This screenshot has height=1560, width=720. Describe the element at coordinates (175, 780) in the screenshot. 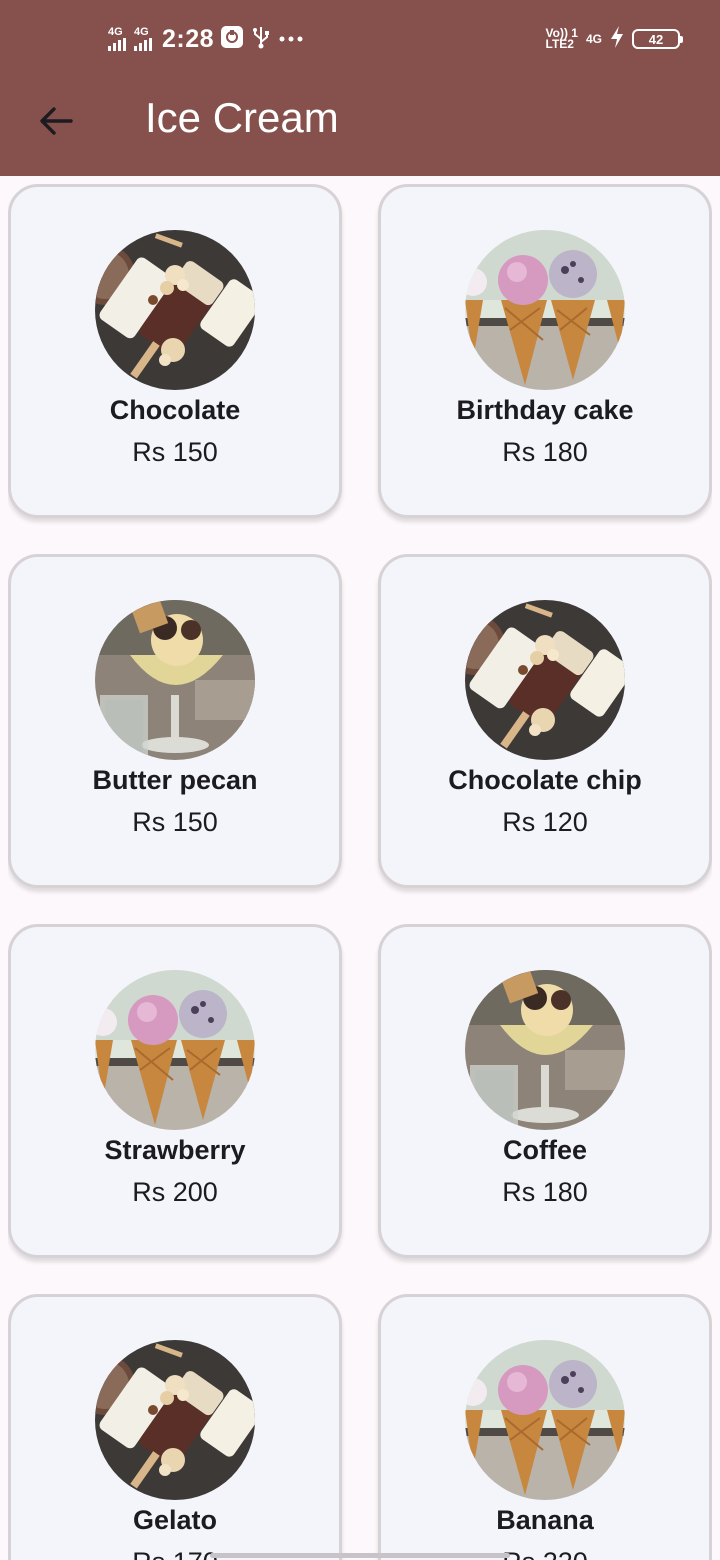

I see `item-name: Butter pecan` at that location.